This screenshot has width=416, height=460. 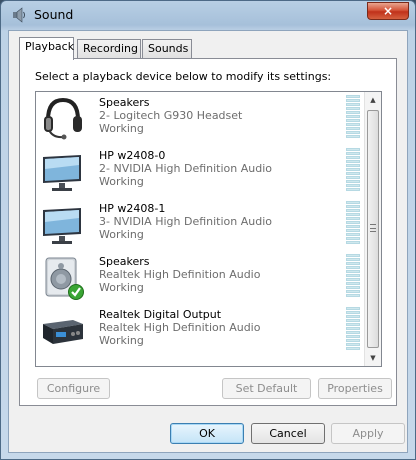 I want to click on device-description: 2- NVIDIA High Definition Audio, so click(x=186, y=168).